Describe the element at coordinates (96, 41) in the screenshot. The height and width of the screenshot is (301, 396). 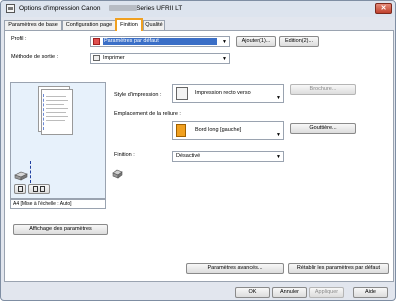
I see `profile-icon` at that location.